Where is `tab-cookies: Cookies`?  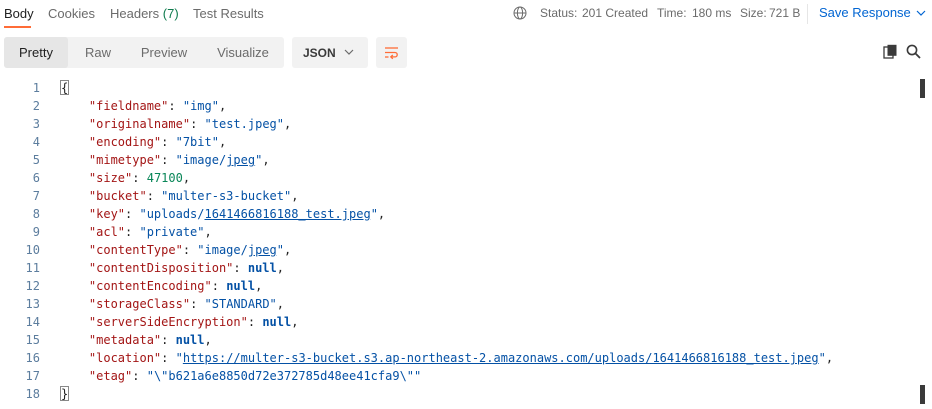
tab-cookies: Cookies is located at coordinates (71, 13).